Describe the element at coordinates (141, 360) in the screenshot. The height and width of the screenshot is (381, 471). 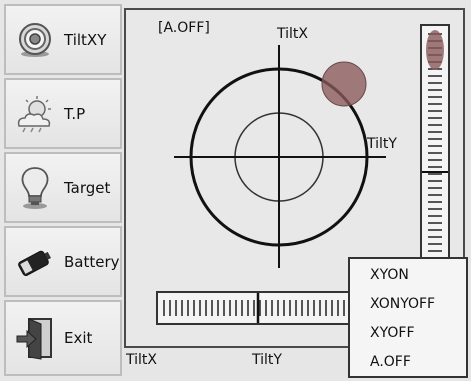
I see `bottom-tiltx-label: TiltX` at that location.